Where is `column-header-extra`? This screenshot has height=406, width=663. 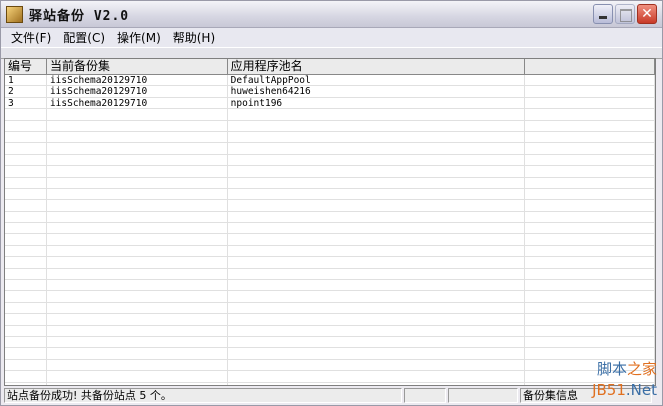 column-header-extra is located at coordinates (590, 66).